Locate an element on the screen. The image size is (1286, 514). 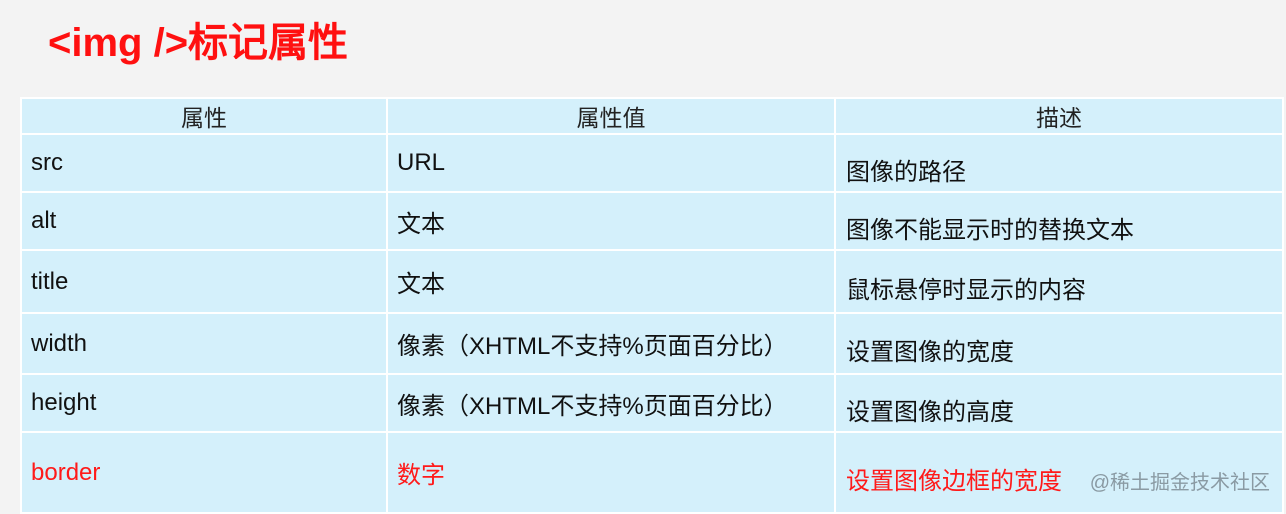
desc-cell: 图像不能显示时的替换文本 is located at coordinates (1059, 221).